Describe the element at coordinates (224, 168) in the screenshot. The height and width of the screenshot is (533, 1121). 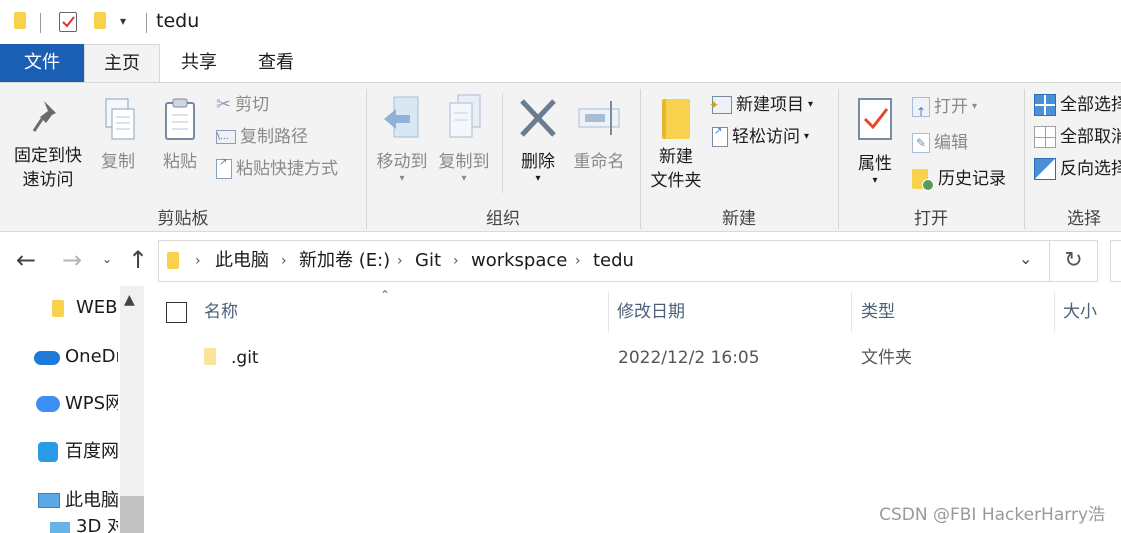
I see `paste-shortcut-icon: ↗` at that location.